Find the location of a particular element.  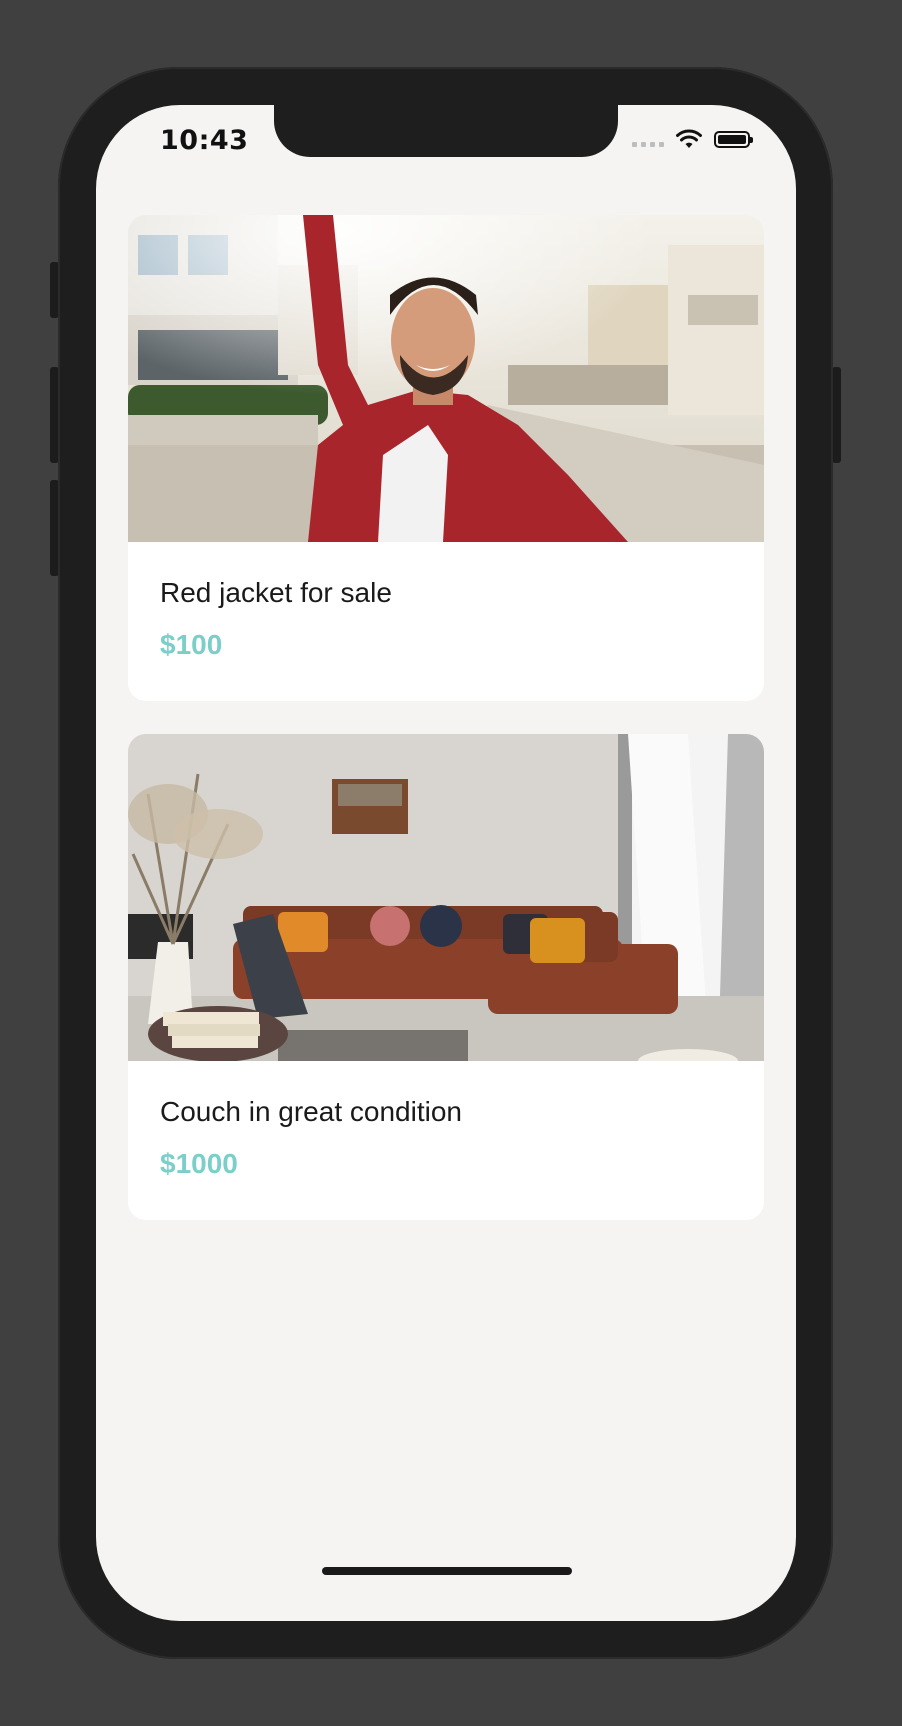

status-time: 10:43 is located at coordinates (204, 140).